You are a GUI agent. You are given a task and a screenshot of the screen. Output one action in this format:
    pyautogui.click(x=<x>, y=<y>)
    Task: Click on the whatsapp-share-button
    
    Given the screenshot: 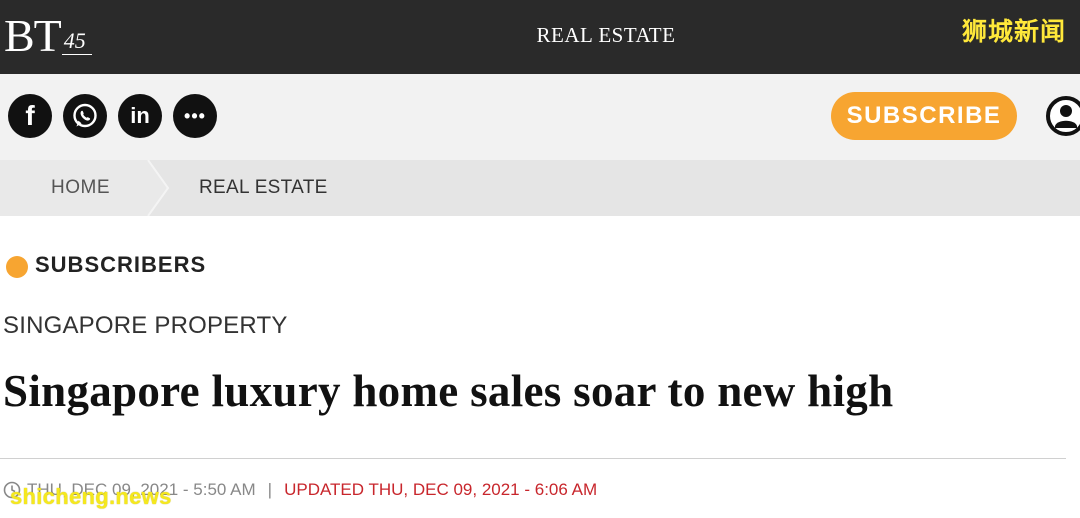 What is the action you would take?
    pyautogui.click(x=85, y=116)
    